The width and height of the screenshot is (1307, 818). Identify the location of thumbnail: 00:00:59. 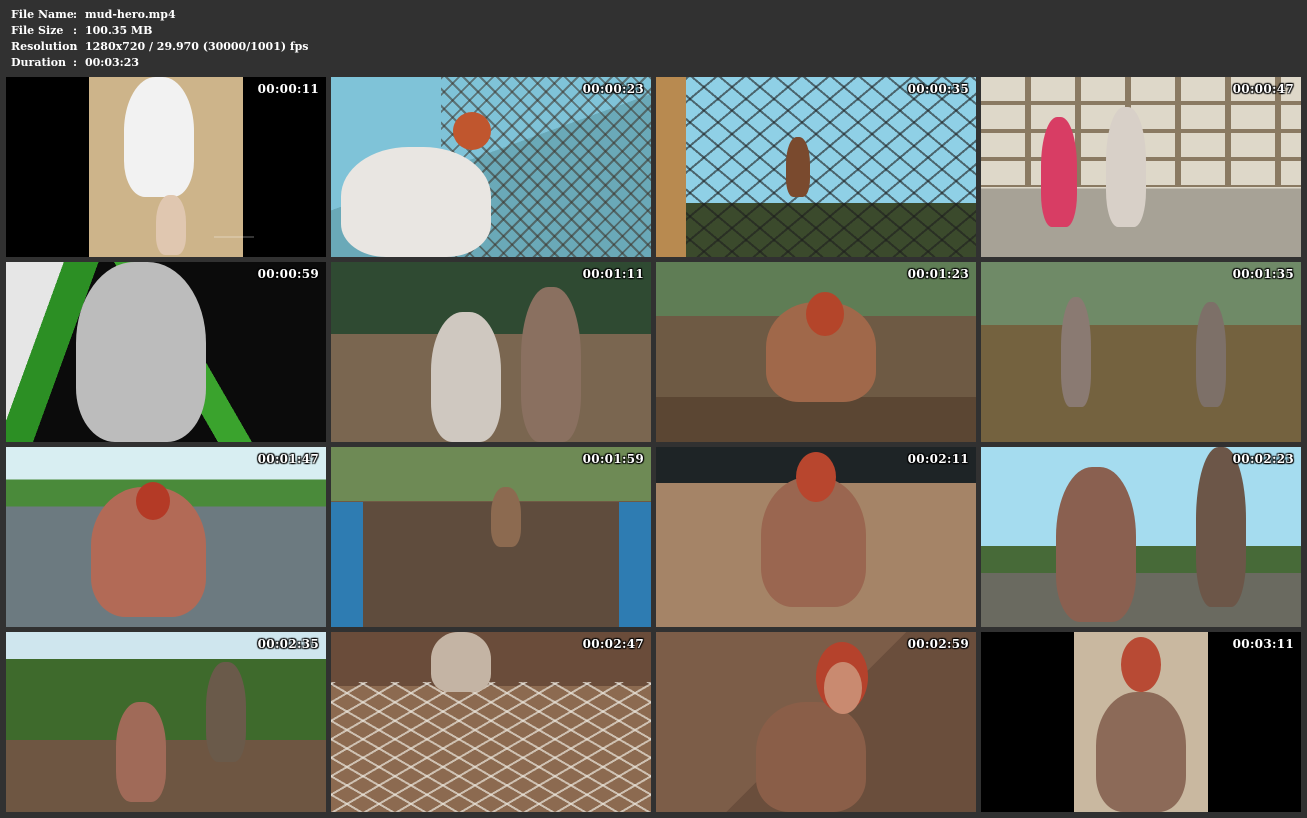
(166, 352).